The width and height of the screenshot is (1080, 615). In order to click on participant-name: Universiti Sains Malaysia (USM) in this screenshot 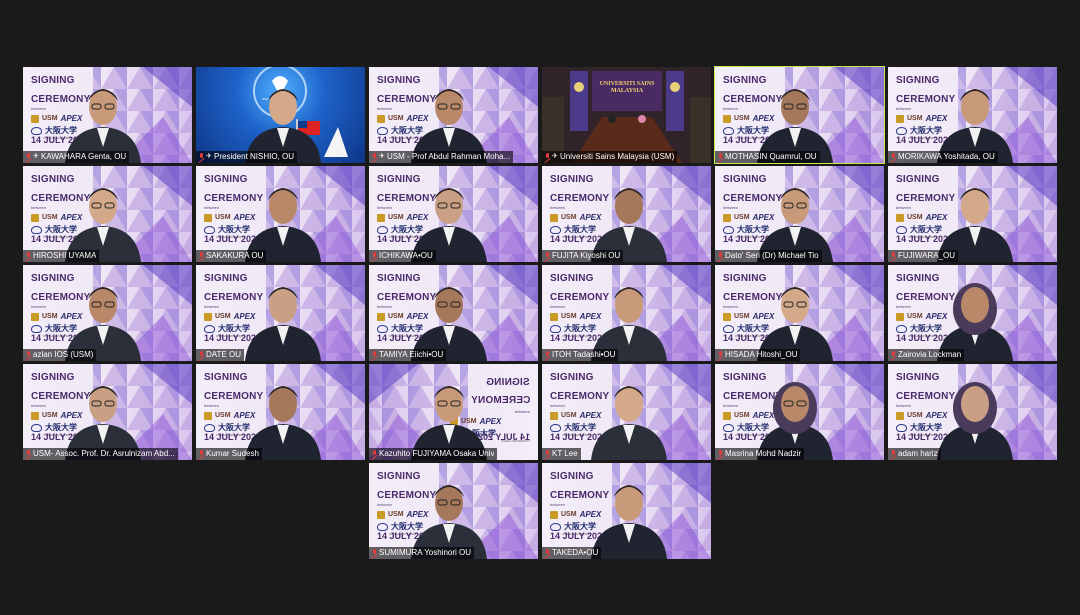, I will do `click(617, 156)`.